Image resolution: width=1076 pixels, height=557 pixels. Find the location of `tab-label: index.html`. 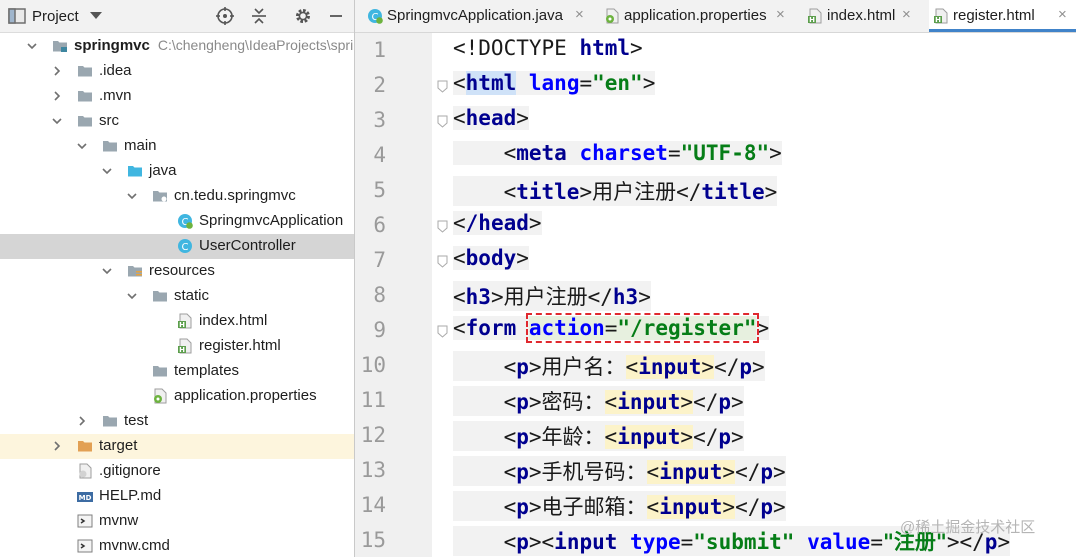

tab-label: index.html is located at coordinates (861, 15).